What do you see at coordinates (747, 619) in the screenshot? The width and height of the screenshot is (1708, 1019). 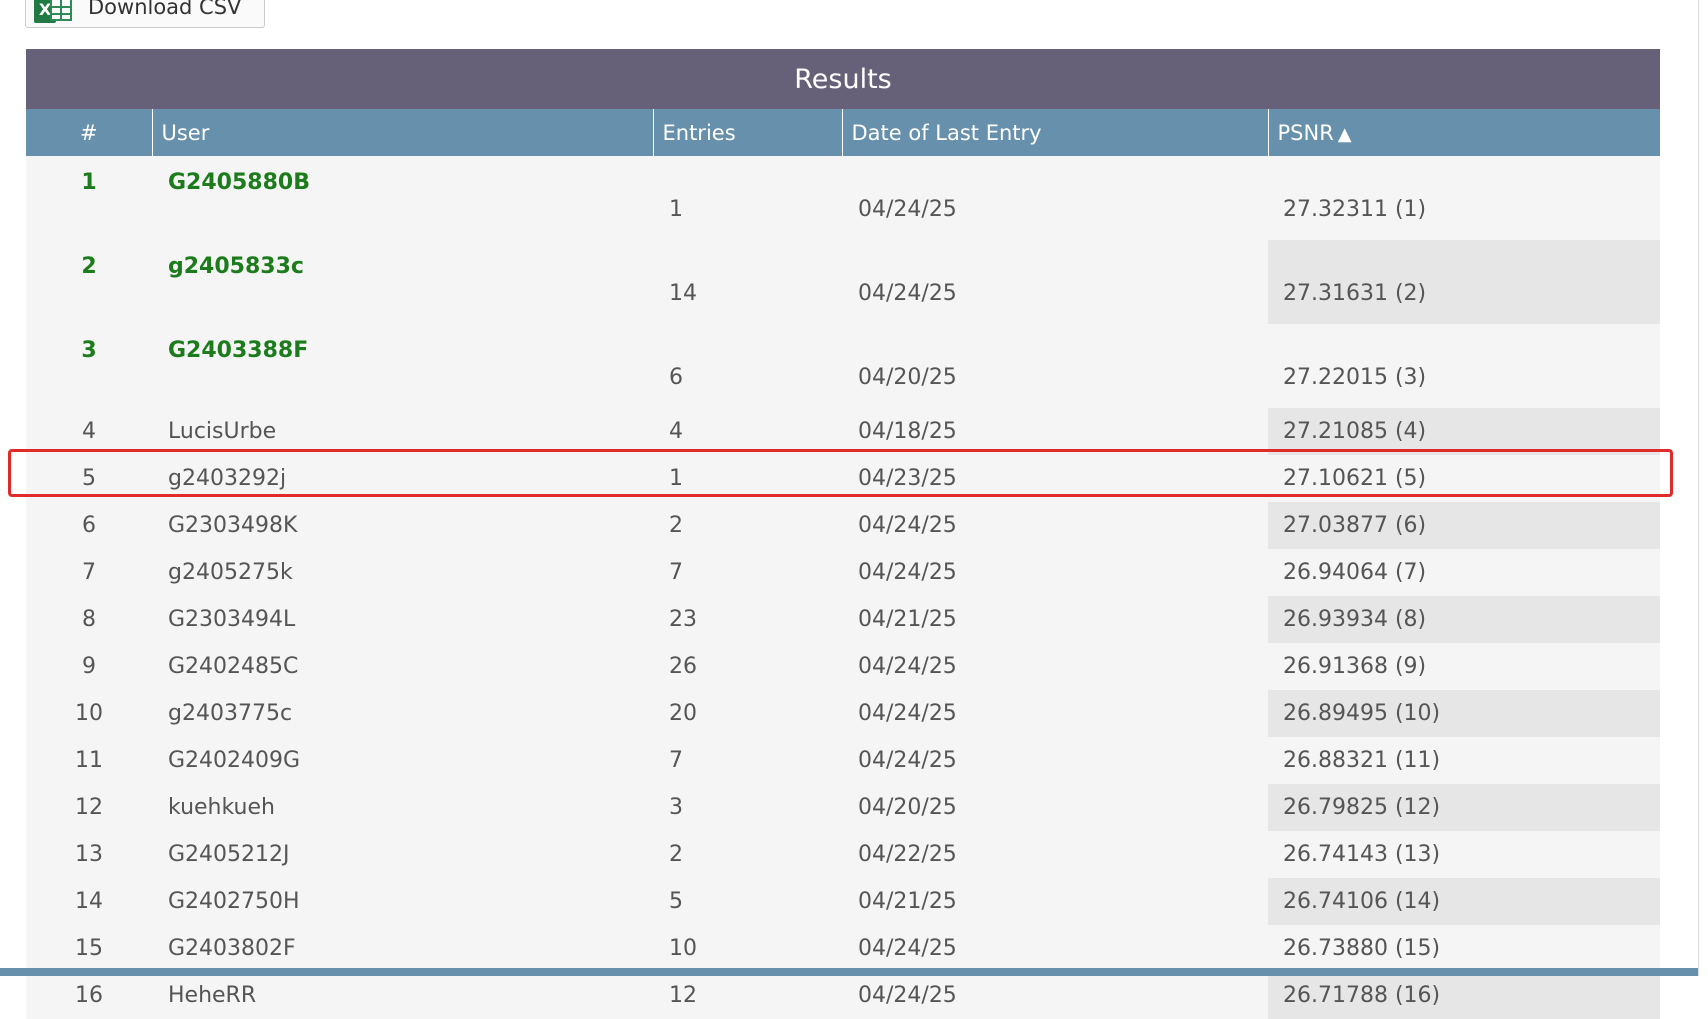 I see `entries-cell: 23` at bounding box center [747, 619].